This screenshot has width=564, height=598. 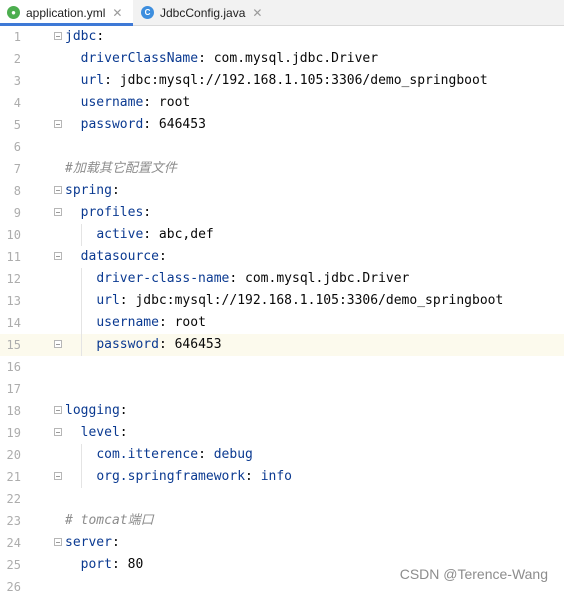 What do you see at coordinates (85, 36) in the screenshot?
I see `code-text: jdbc:` at bounding box center [85, 36].